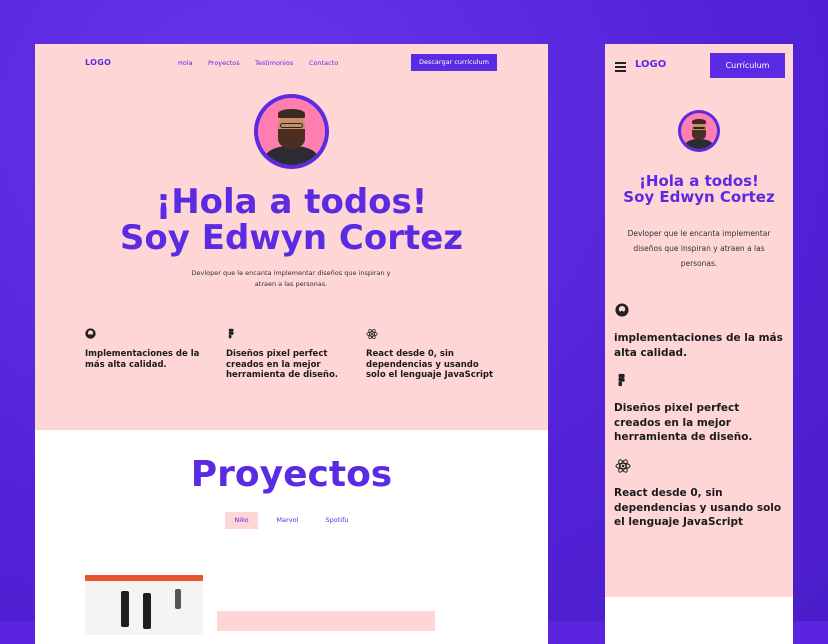 This screenshot has width=828, height=644. Describe the element at coordinates (372, 334) in the screenshot. I see `react-icon` at that location.